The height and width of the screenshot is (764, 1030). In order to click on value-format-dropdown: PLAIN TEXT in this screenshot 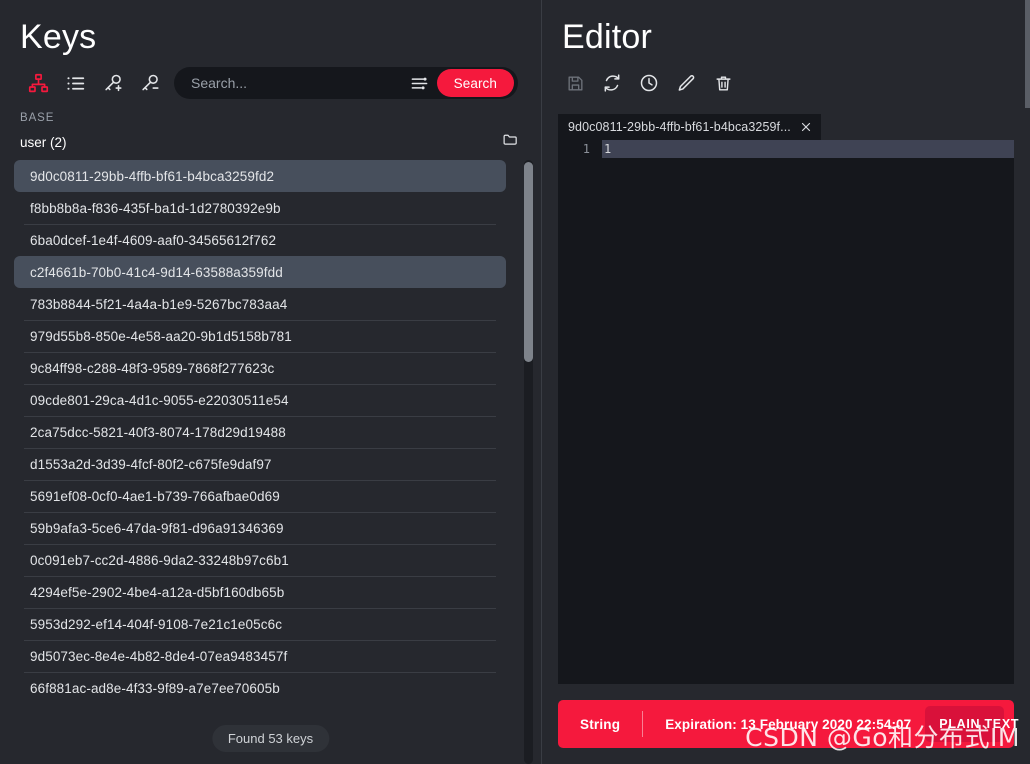, I will do `click(972, 724)`.